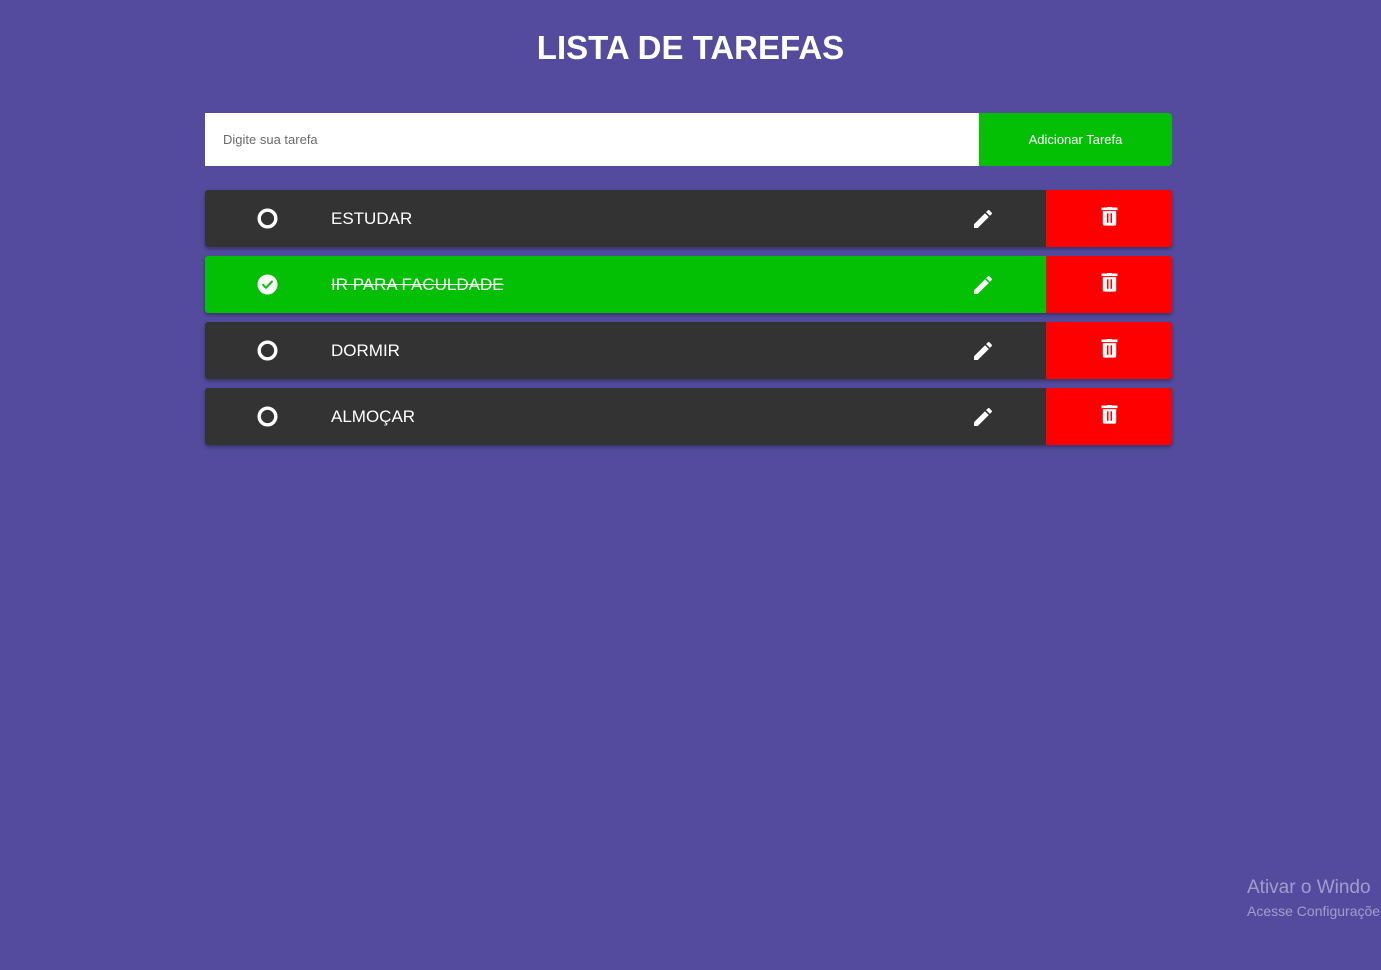 This screenshot has width=1381, height=970. I want to click on windows-activation-watermark: Ativar o Windo Acesse Configuraçõe, so click(1313, 898).